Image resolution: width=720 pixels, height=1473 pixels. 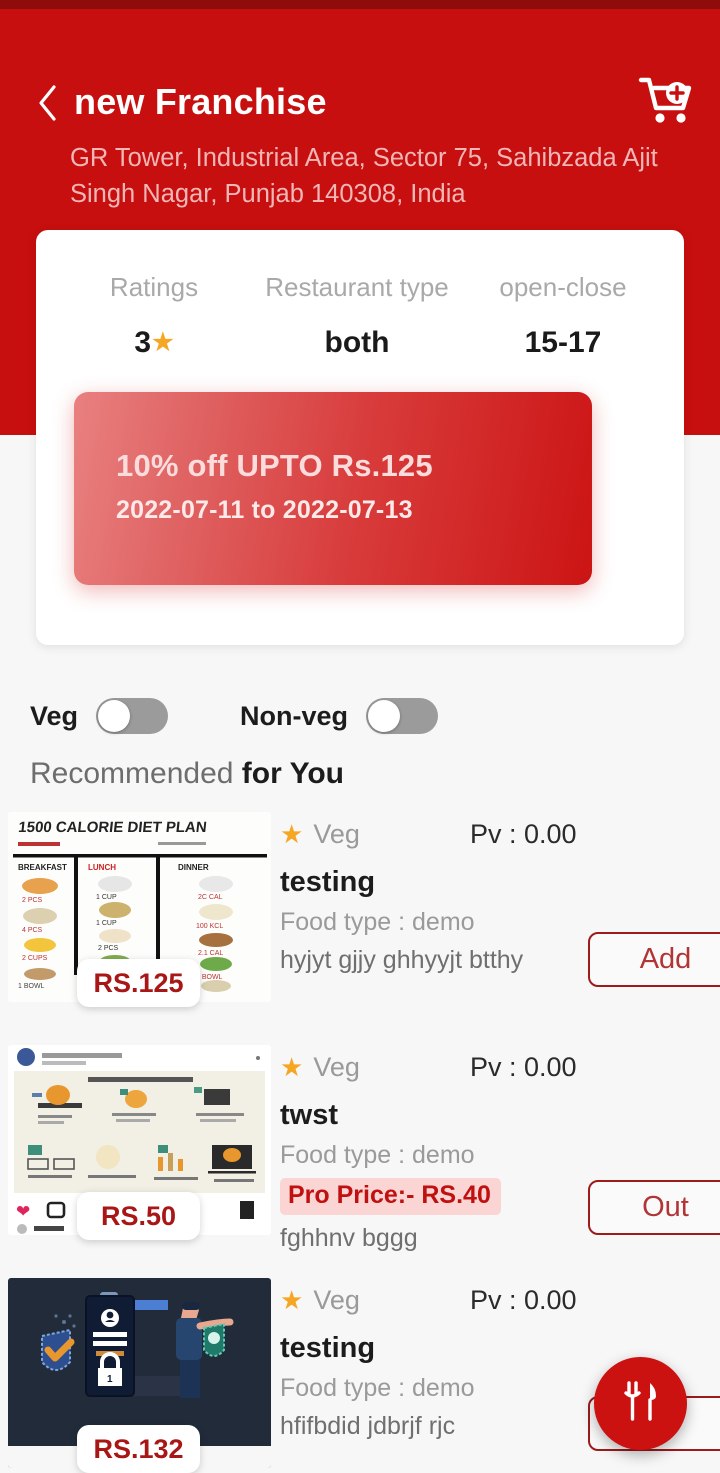 I want to click on product-description: fghhnv bggg, so click(x=349, y=1238).